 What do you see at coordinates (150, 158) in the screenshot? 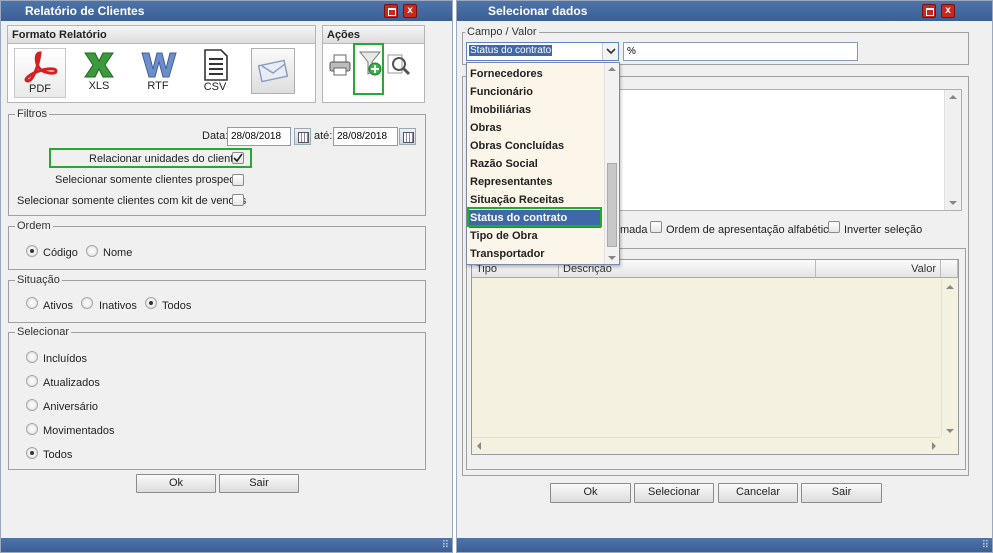
I see `relate-units-highlight` at bounding box center [150, 158].